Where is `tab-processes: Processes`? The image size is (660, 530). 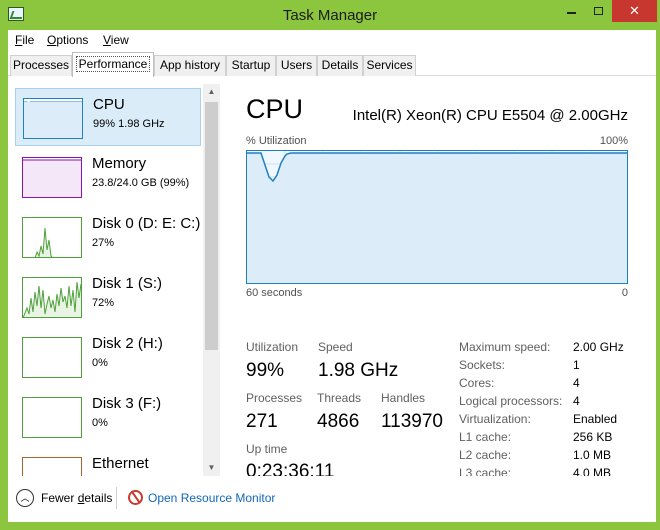
tab-processes: Processes is located at coordinates (41, 65).